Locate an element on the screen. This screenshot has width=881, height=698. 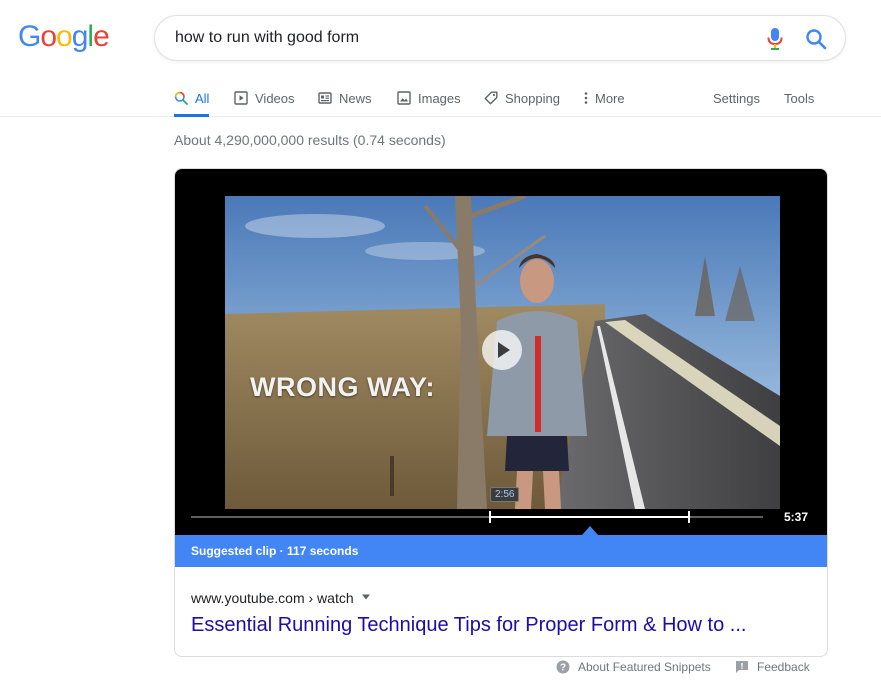
tab-more-label: More is located at coordinates (610, 98).